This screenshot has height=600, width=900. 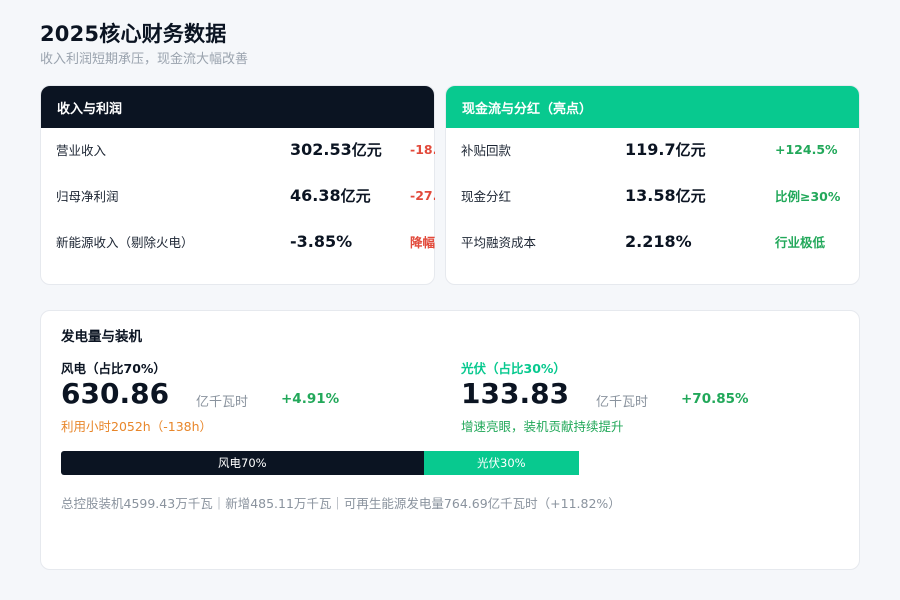 What do you see at coordinates (486, 196) in the screenshot?
I see `row-label: 现金分红` at bounding box center [486, 196].